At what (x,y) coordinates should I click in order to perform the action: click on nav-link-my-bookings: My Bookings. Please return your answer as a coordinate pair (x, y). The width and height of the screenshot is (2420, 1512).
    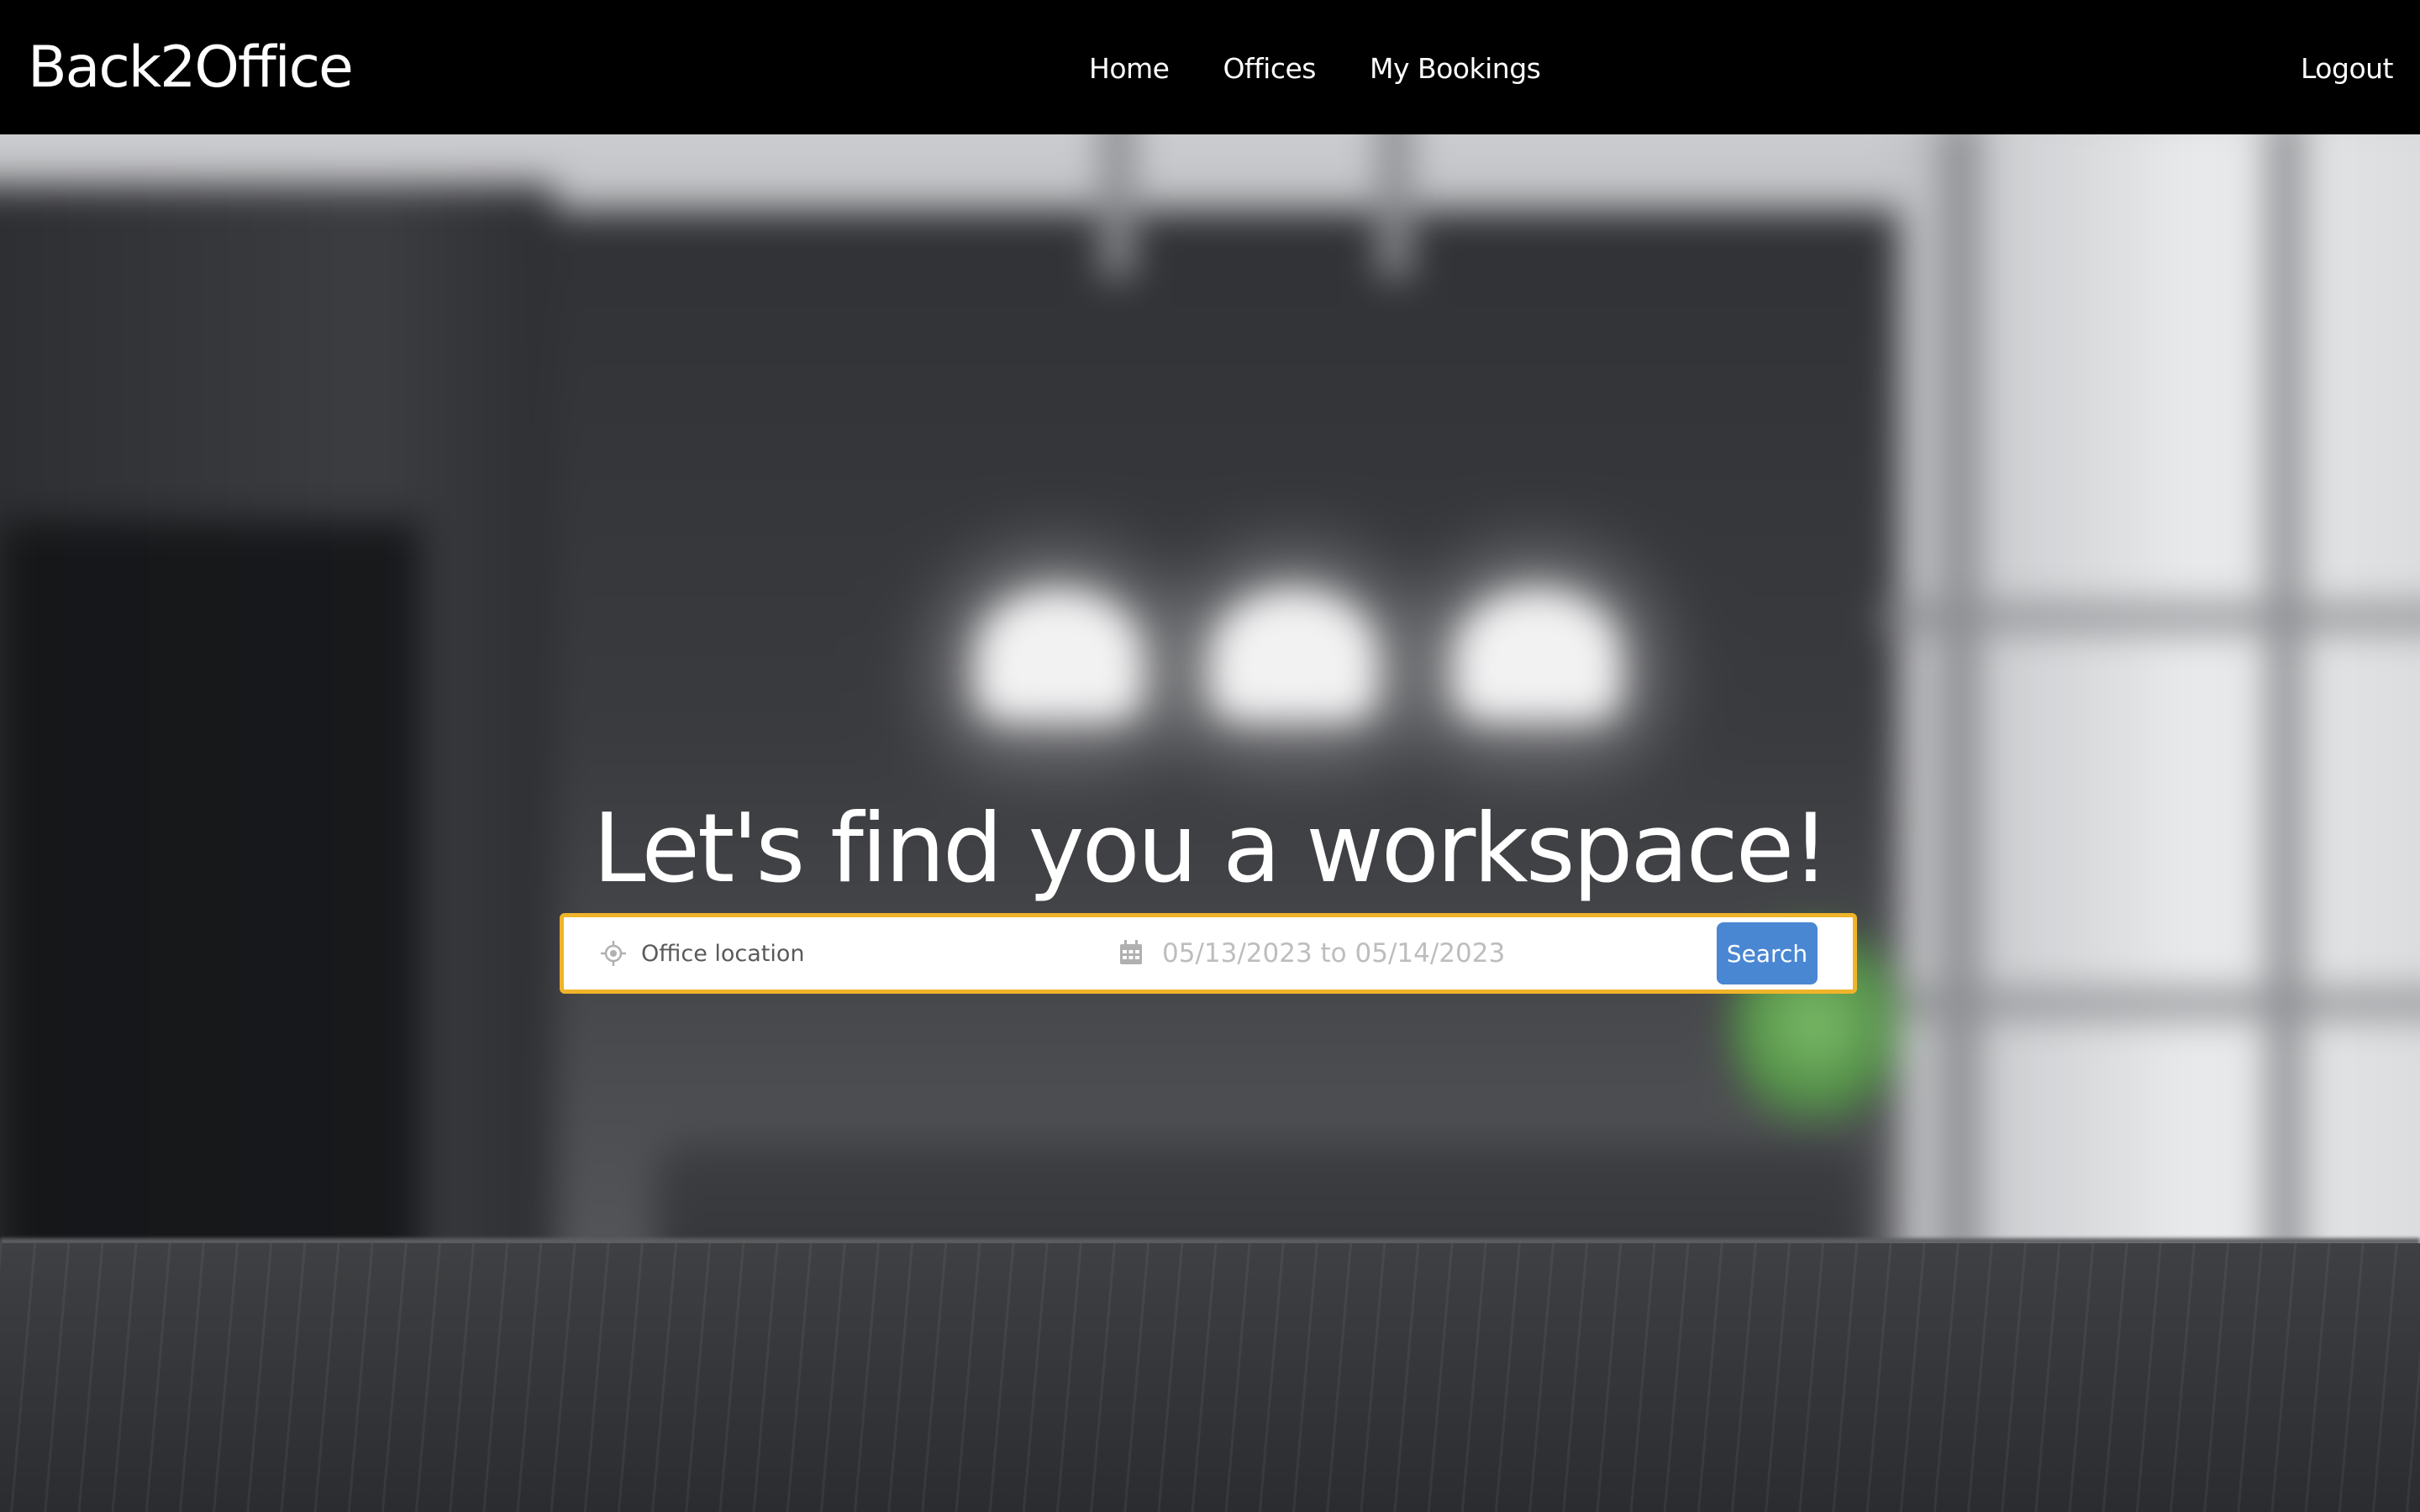
    Looking at the image, I should click on (1455, 69).